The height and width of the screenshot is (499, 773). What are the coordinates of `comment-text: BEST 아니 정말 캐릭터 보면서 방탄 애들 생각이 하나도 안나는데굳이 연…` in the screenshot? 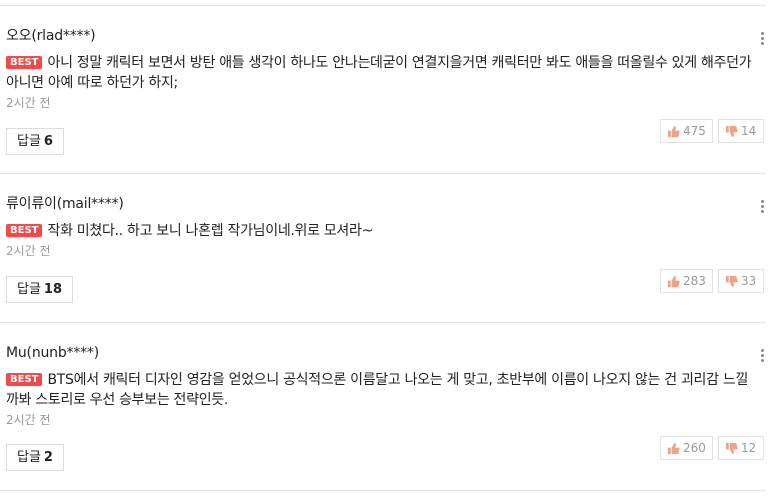 It's located at (382, 73).